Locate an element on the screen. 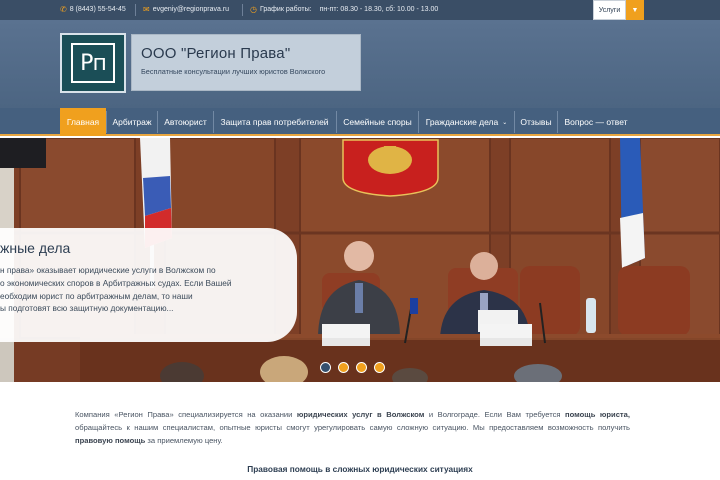 This screenshot has height=480, width=720. nav-item-family-disputes: Семейные споры is located at coordinates (377, 122).